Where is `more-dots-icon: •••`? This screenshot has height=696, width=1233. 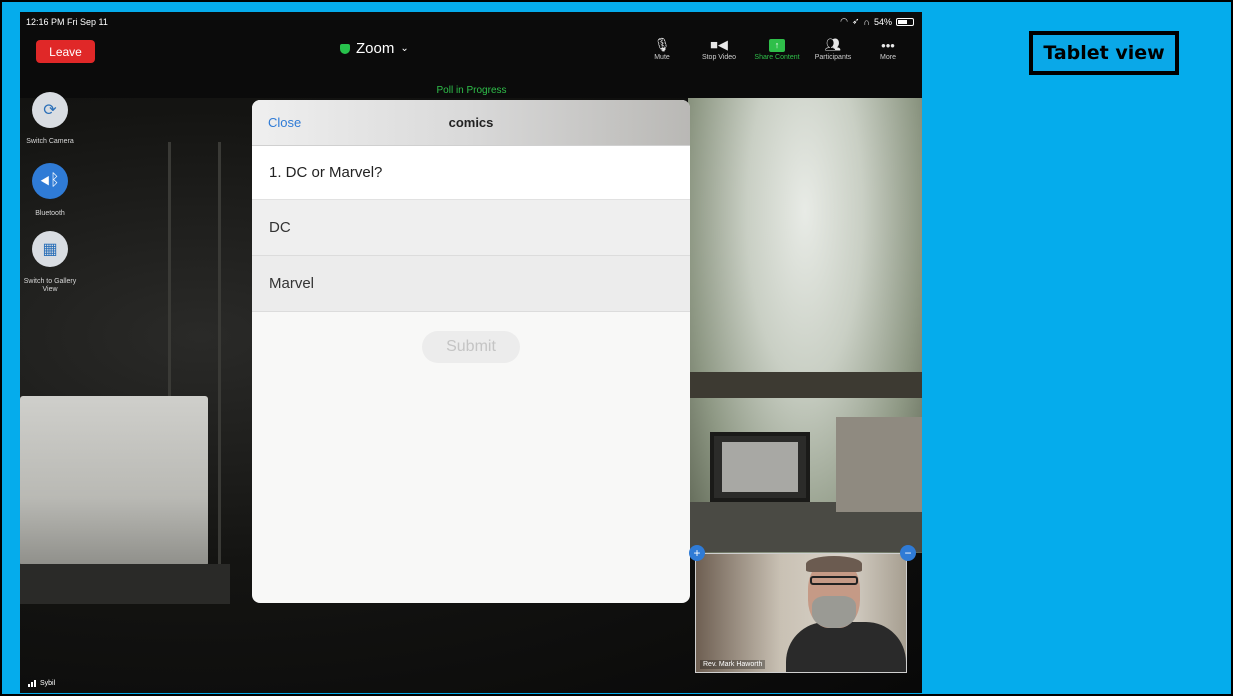
more-dots-icon: ••• is located at coordinates (888, 45).